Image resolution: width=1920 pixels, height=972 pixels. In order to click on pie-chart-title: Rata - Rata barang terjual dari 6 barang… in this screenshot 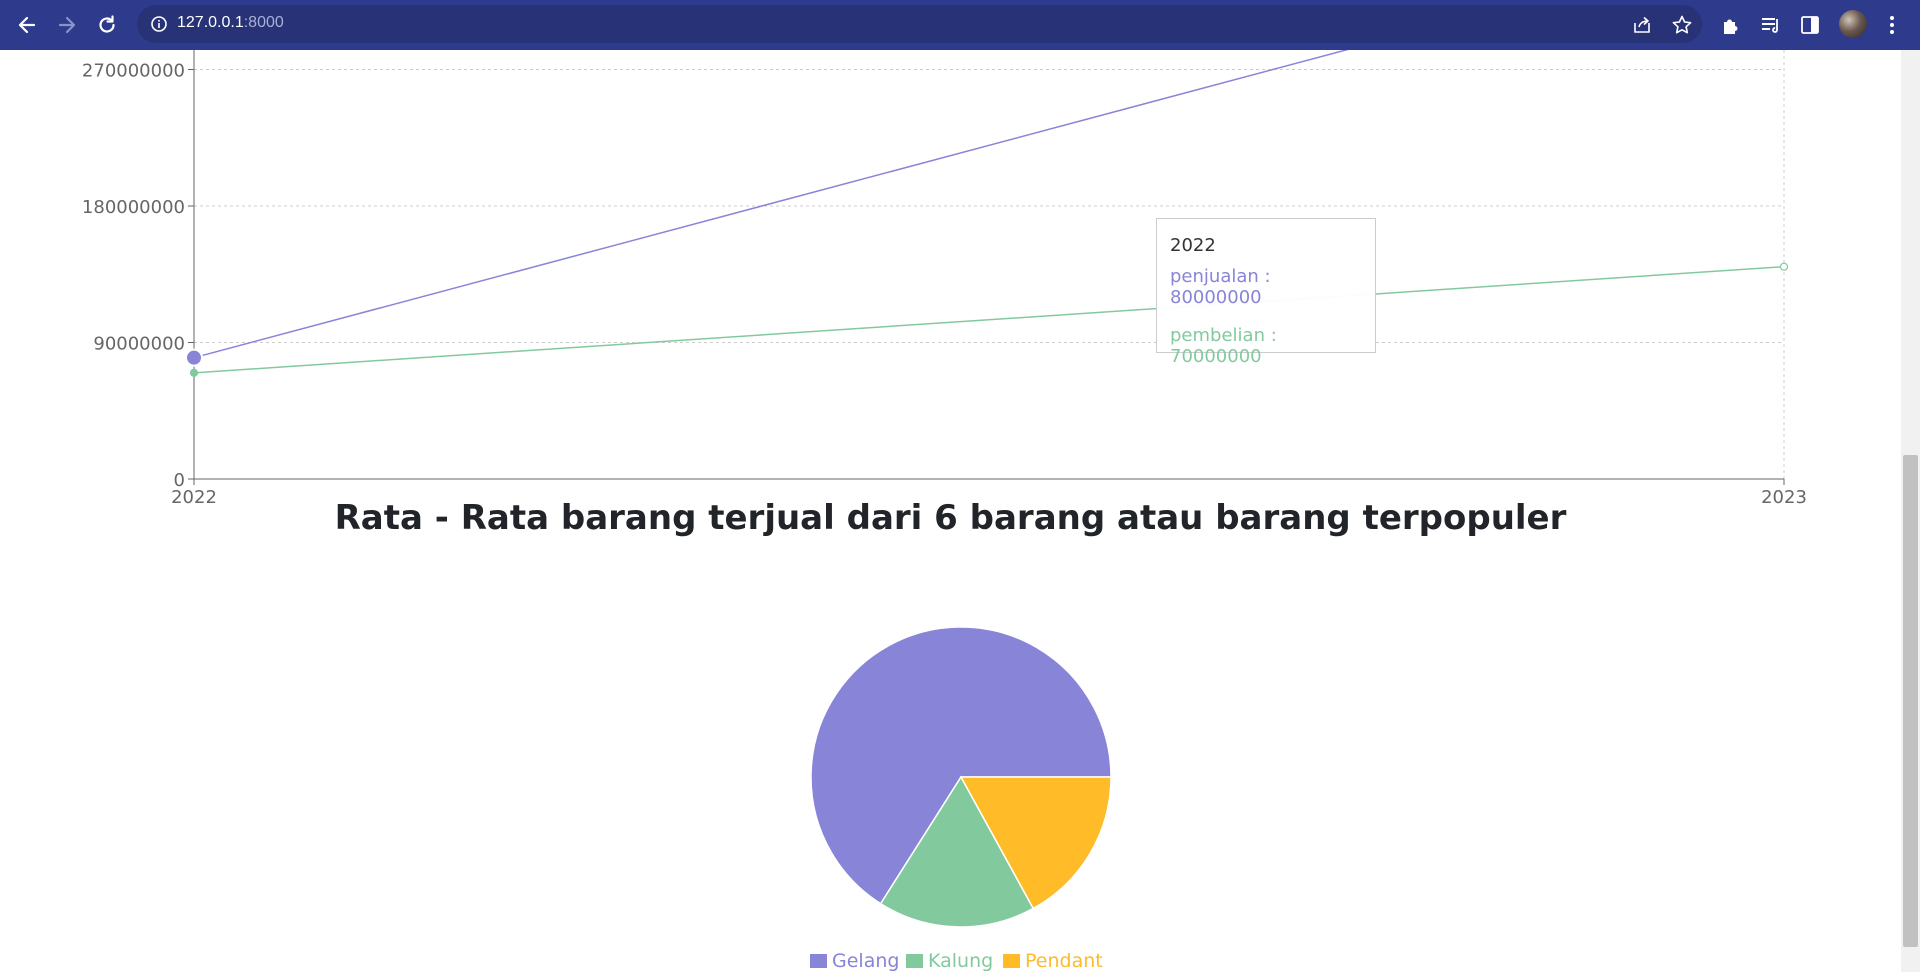, I will do `click(950, 518)`.